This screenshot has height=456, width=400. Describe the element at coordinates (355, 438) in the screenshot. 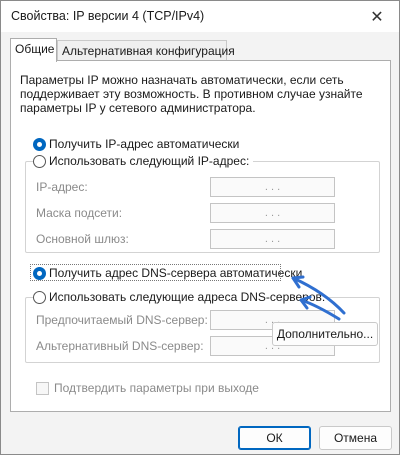

I see `cancel-button: Отмена` at that location.